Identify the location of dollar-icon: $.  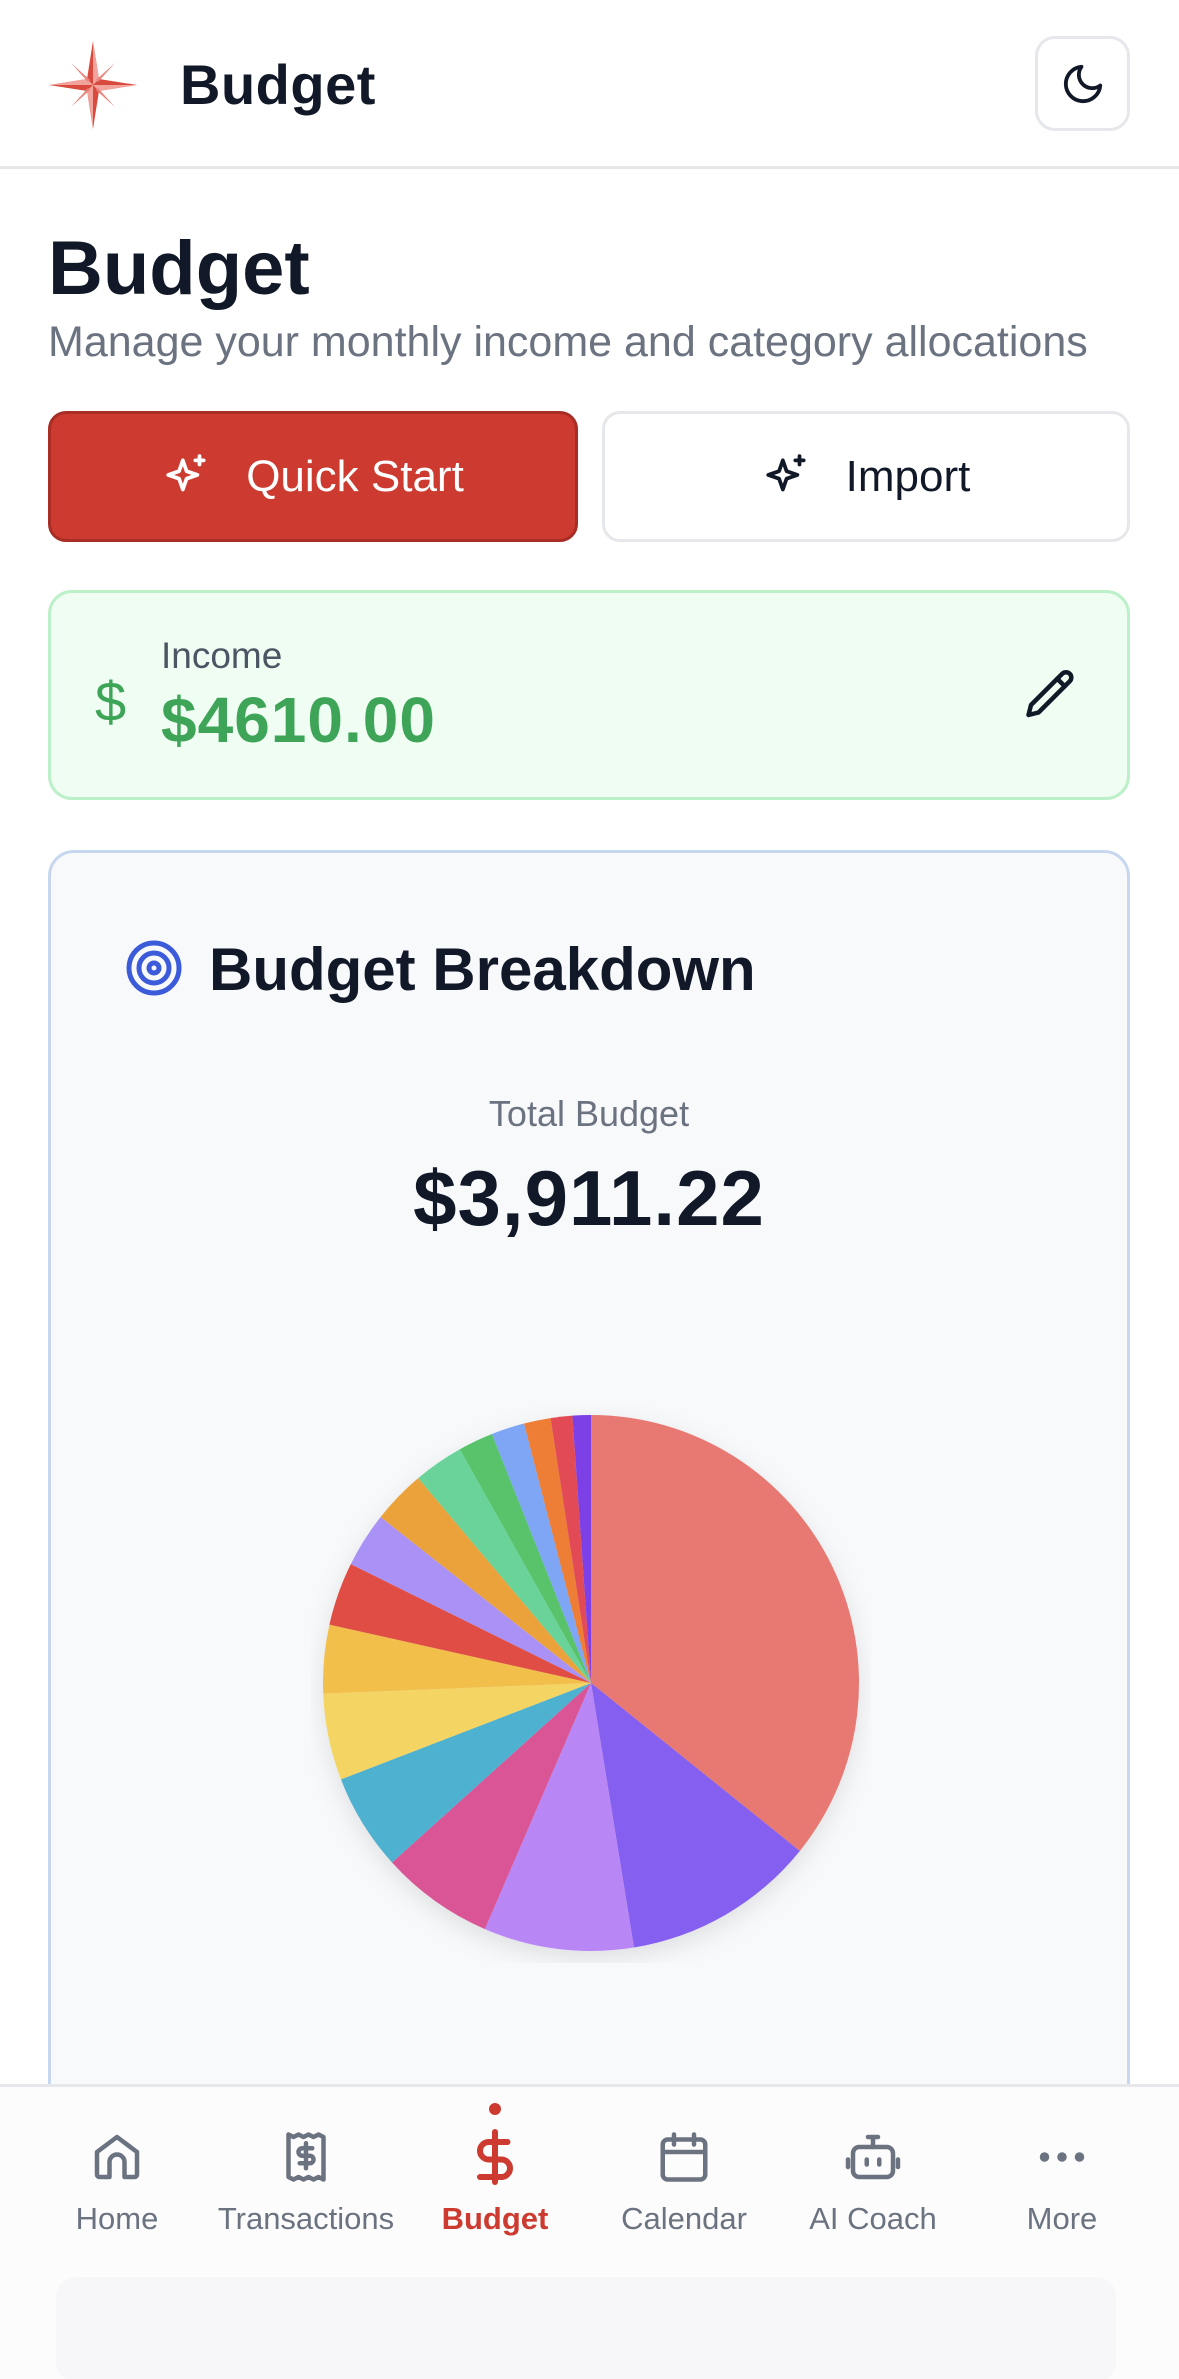
(111, 701).